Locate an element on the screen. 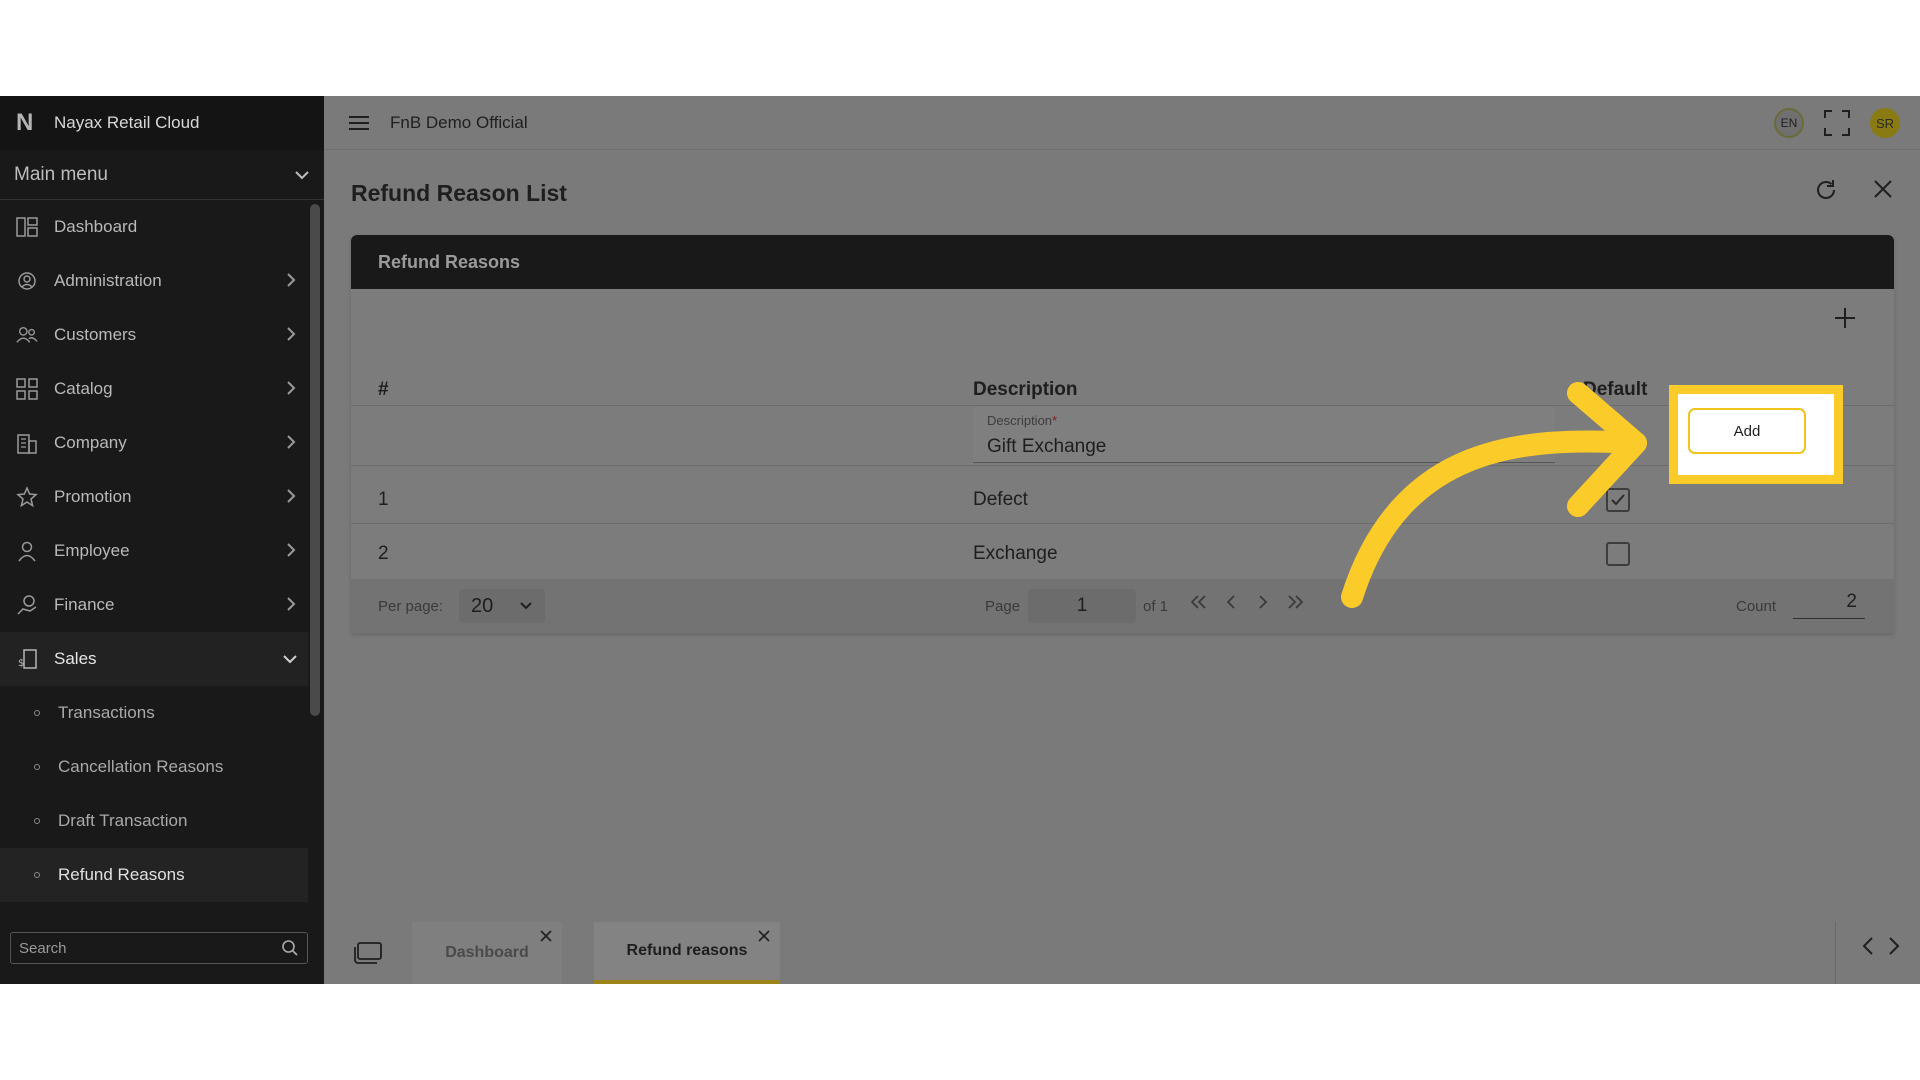 The height and width of the screenshot is (1080, 1920). sidebar-item-dashboard: Dashboard is located at coordinates (154, 227).